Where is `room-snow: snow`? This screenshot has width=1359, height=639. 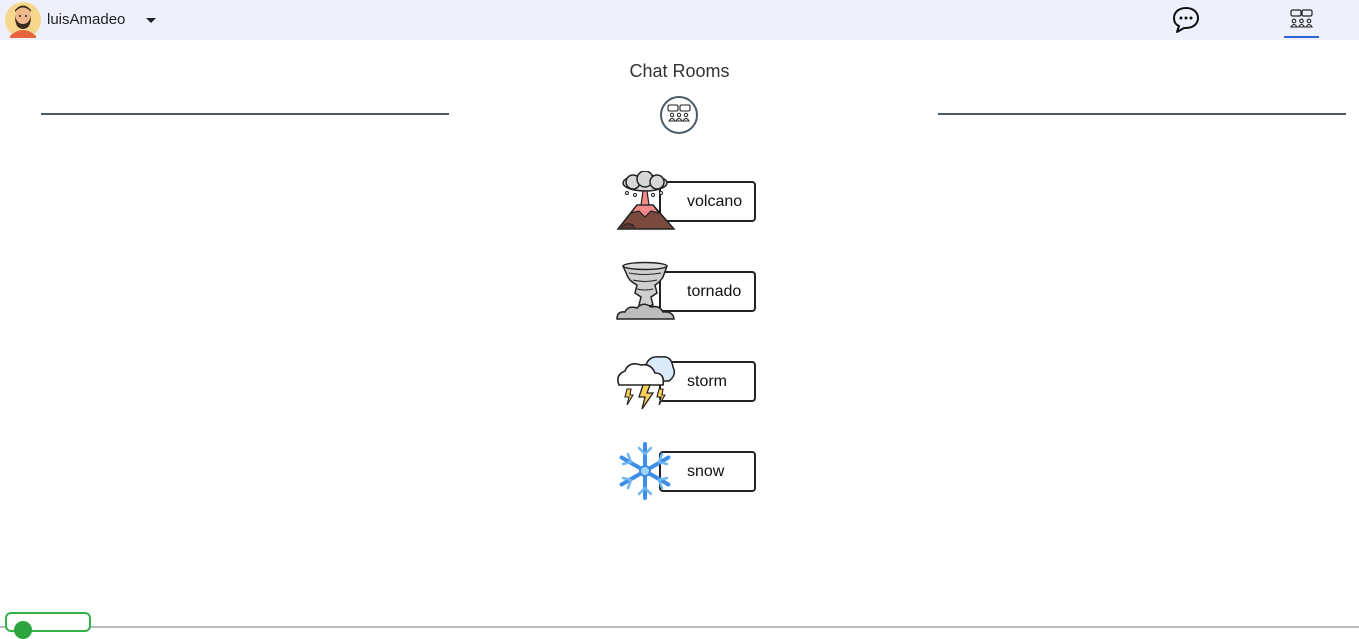
room-snow: snow is located at coordinates (686, 471).